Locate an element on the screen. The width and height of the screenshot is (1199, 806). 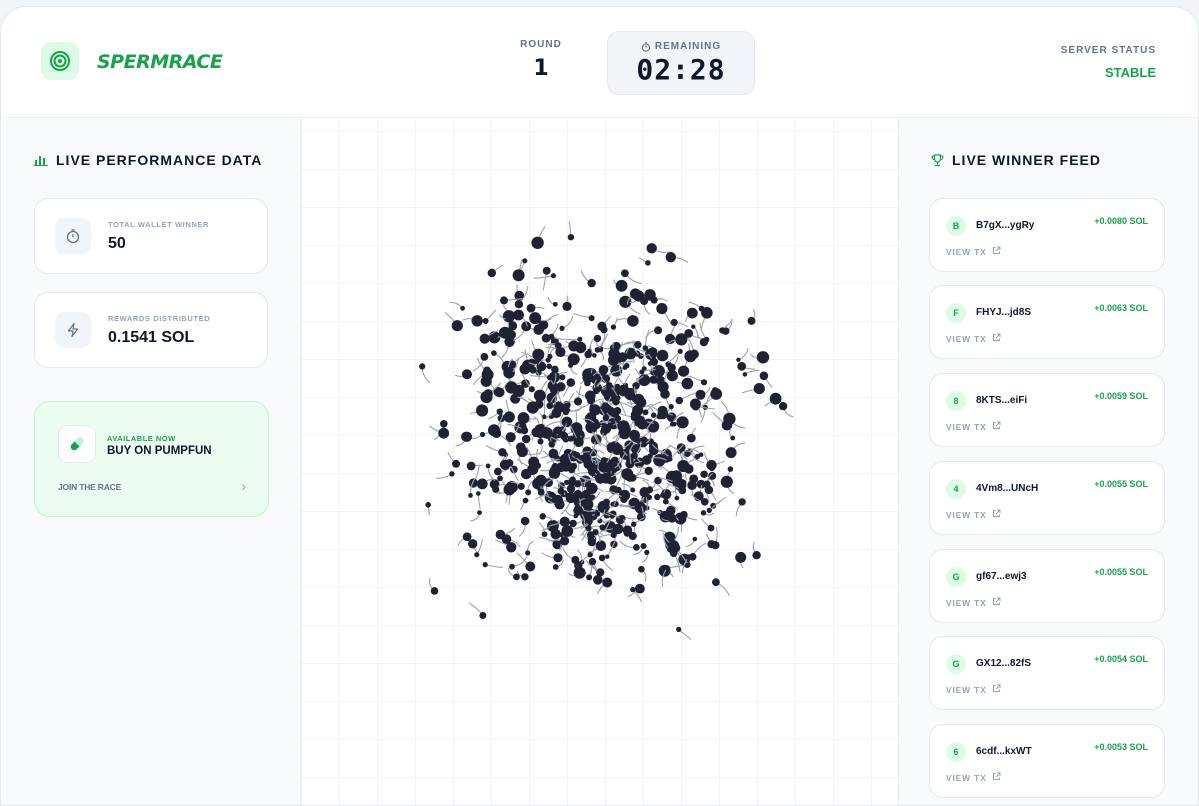
external-link-icon is located at coordinates (996, 426).